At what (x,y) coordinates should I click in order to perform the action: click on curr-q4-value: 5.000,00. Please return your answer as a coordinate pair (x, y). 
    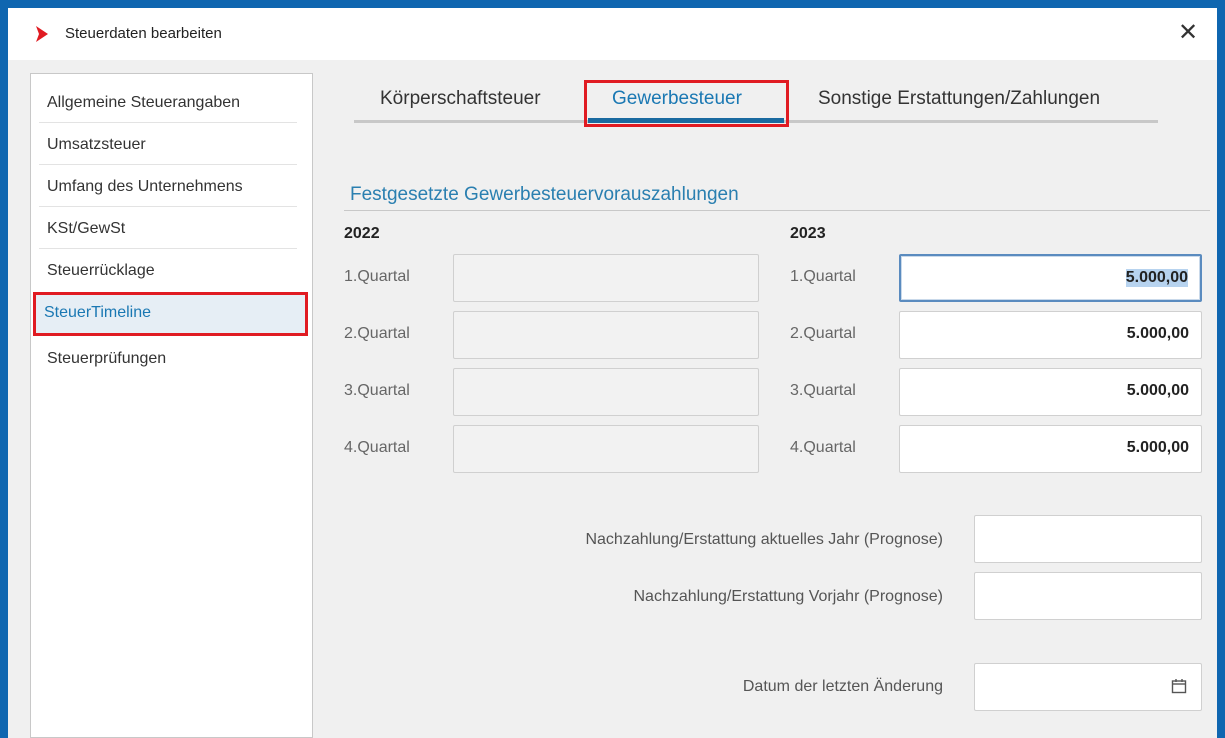
    Looking at the image, I should click on (1157, 447).